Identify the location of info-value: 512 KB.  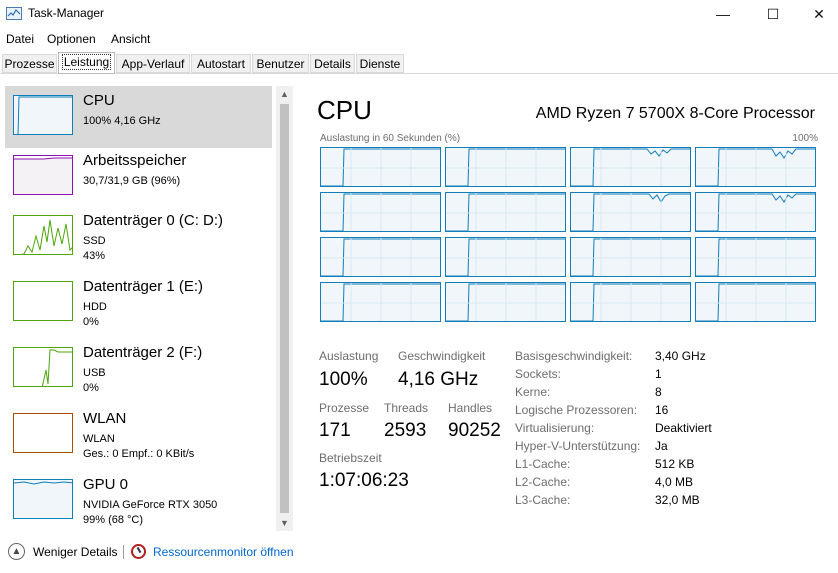
(675, 464).